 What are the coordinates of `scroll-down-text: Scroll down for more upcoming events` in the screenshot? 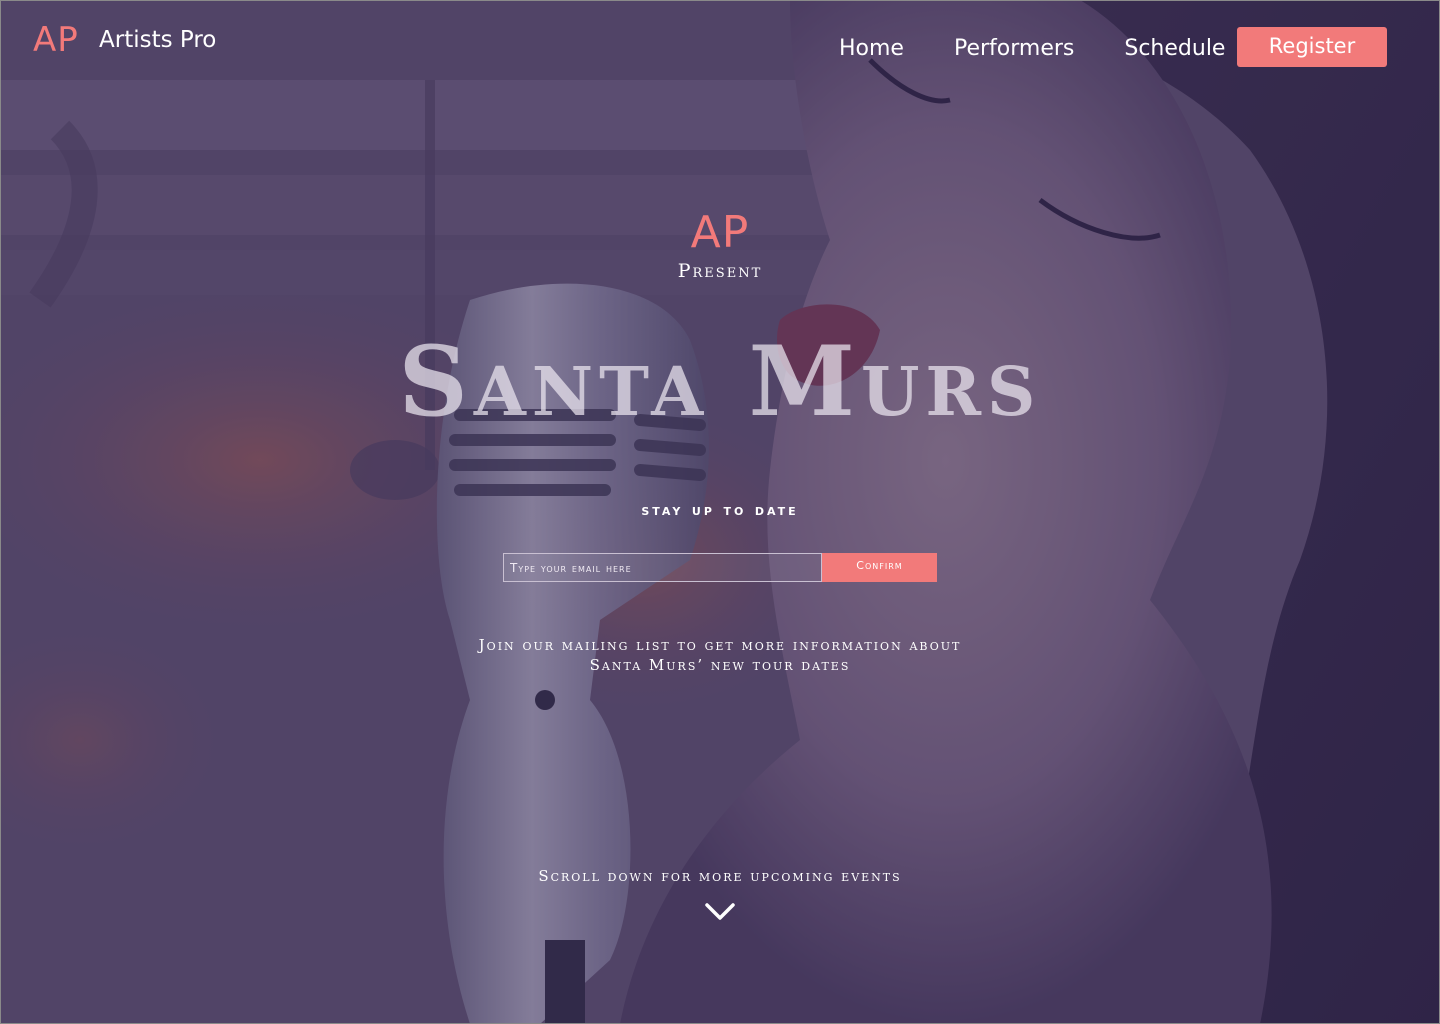 It's located at (720, 876).